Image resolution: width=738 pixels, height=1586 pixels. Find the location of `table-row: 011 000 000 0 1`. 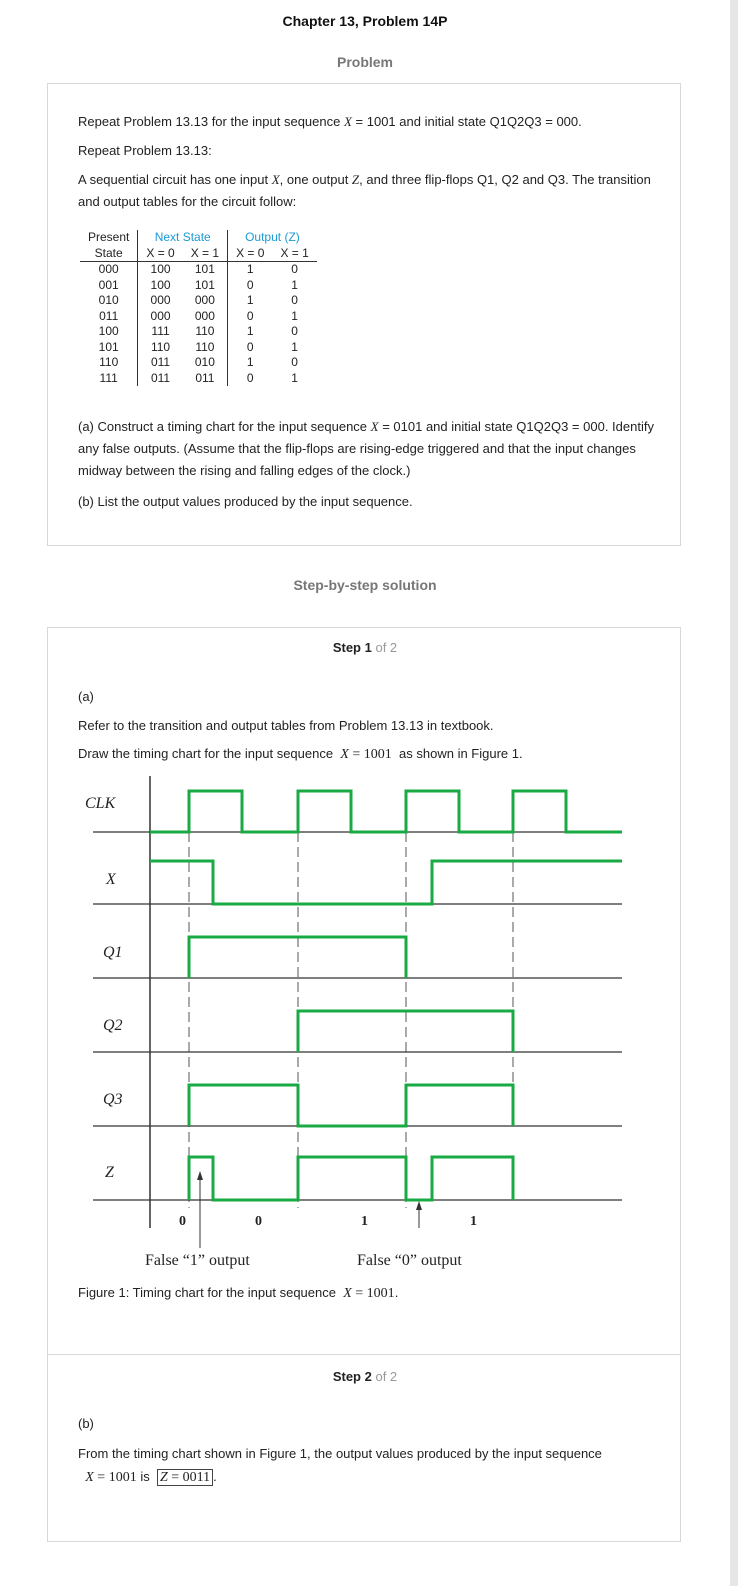

table-row: 011 000 000 0 1 is located at coordinates (198, 316).